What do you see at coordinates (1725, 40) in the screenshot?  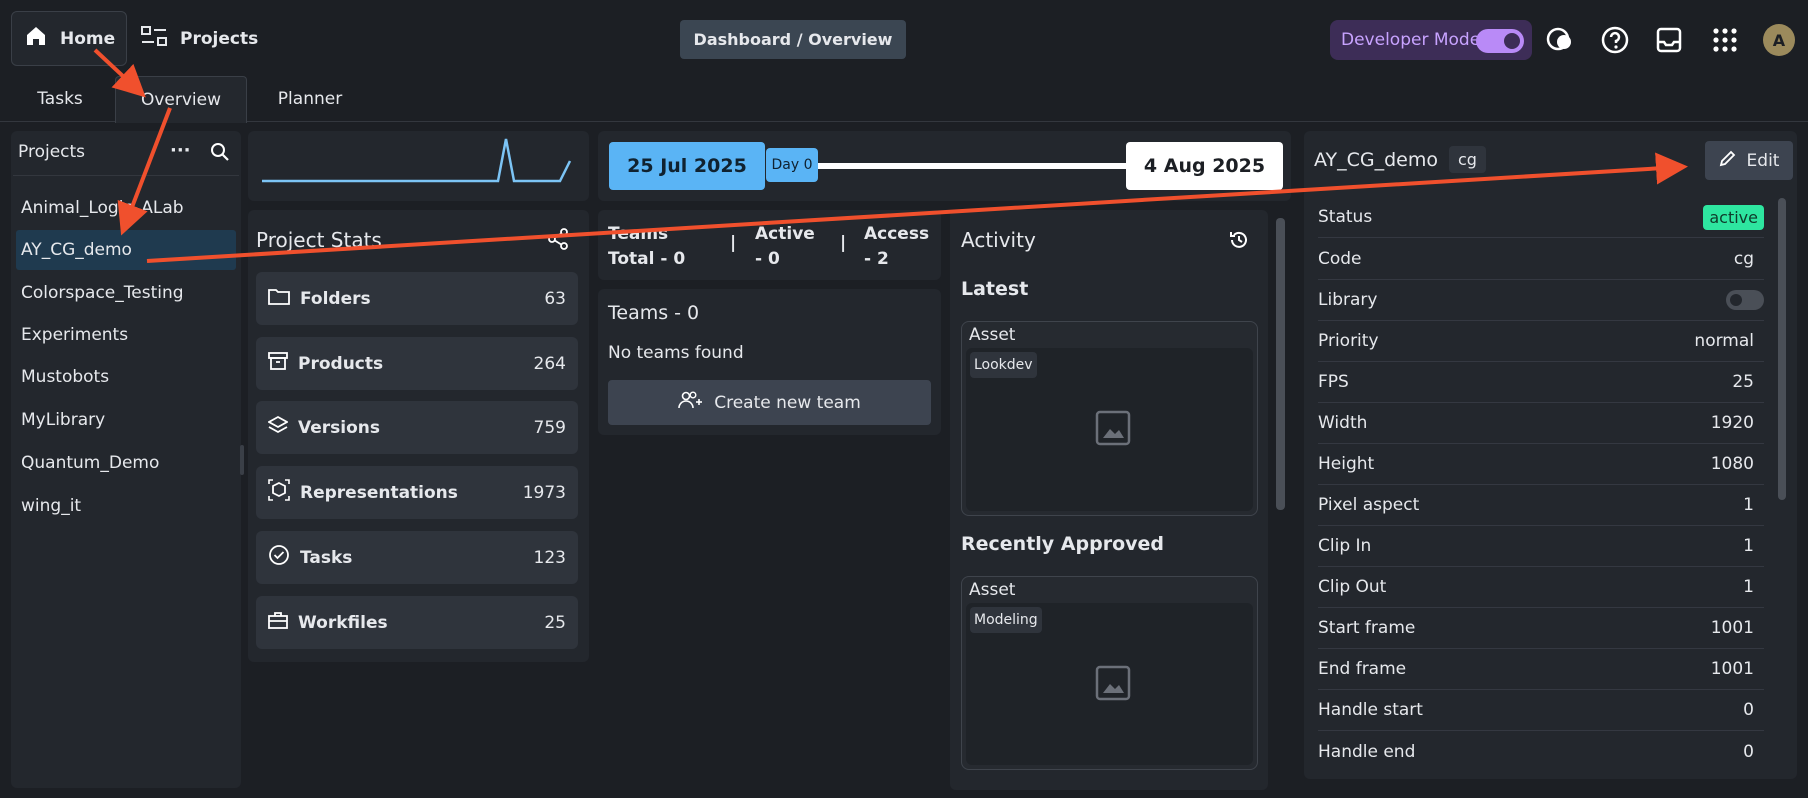 I see `apps-grid-icon` at bounding box center [1725, 40].